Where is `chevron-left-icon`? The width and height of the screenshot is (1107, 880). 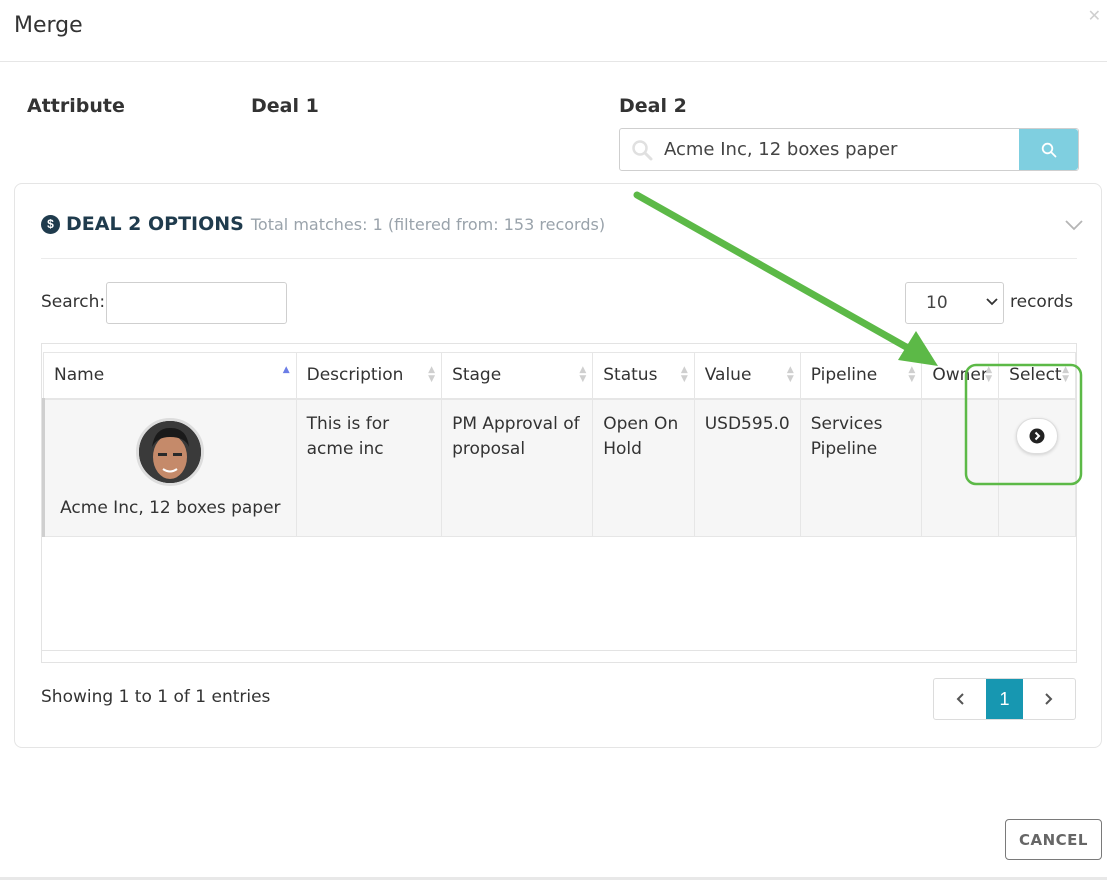
chevron-left-icon is located at coordinates (960, 699).